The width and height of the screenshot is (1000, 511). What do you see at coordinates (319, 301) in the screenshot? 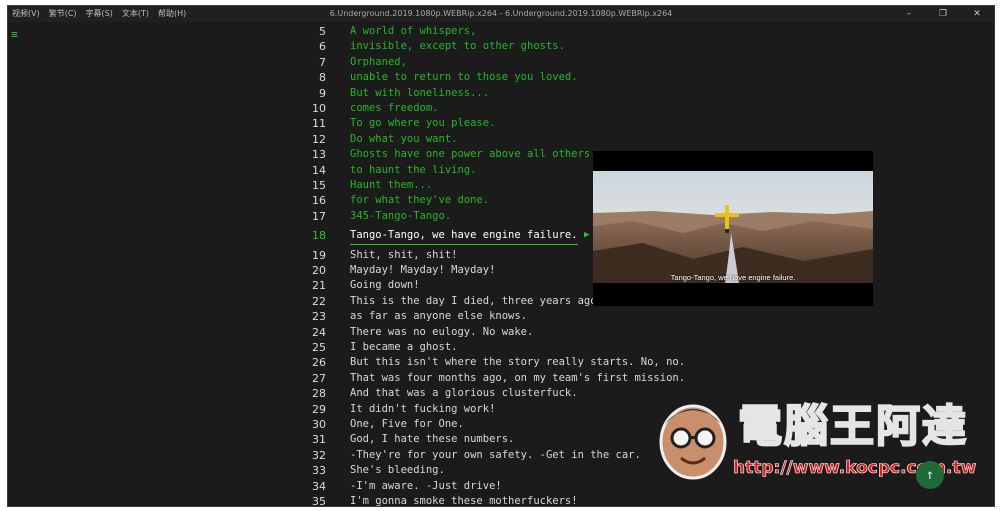
I see `line-number: 22` at bounding box center [319, 301].